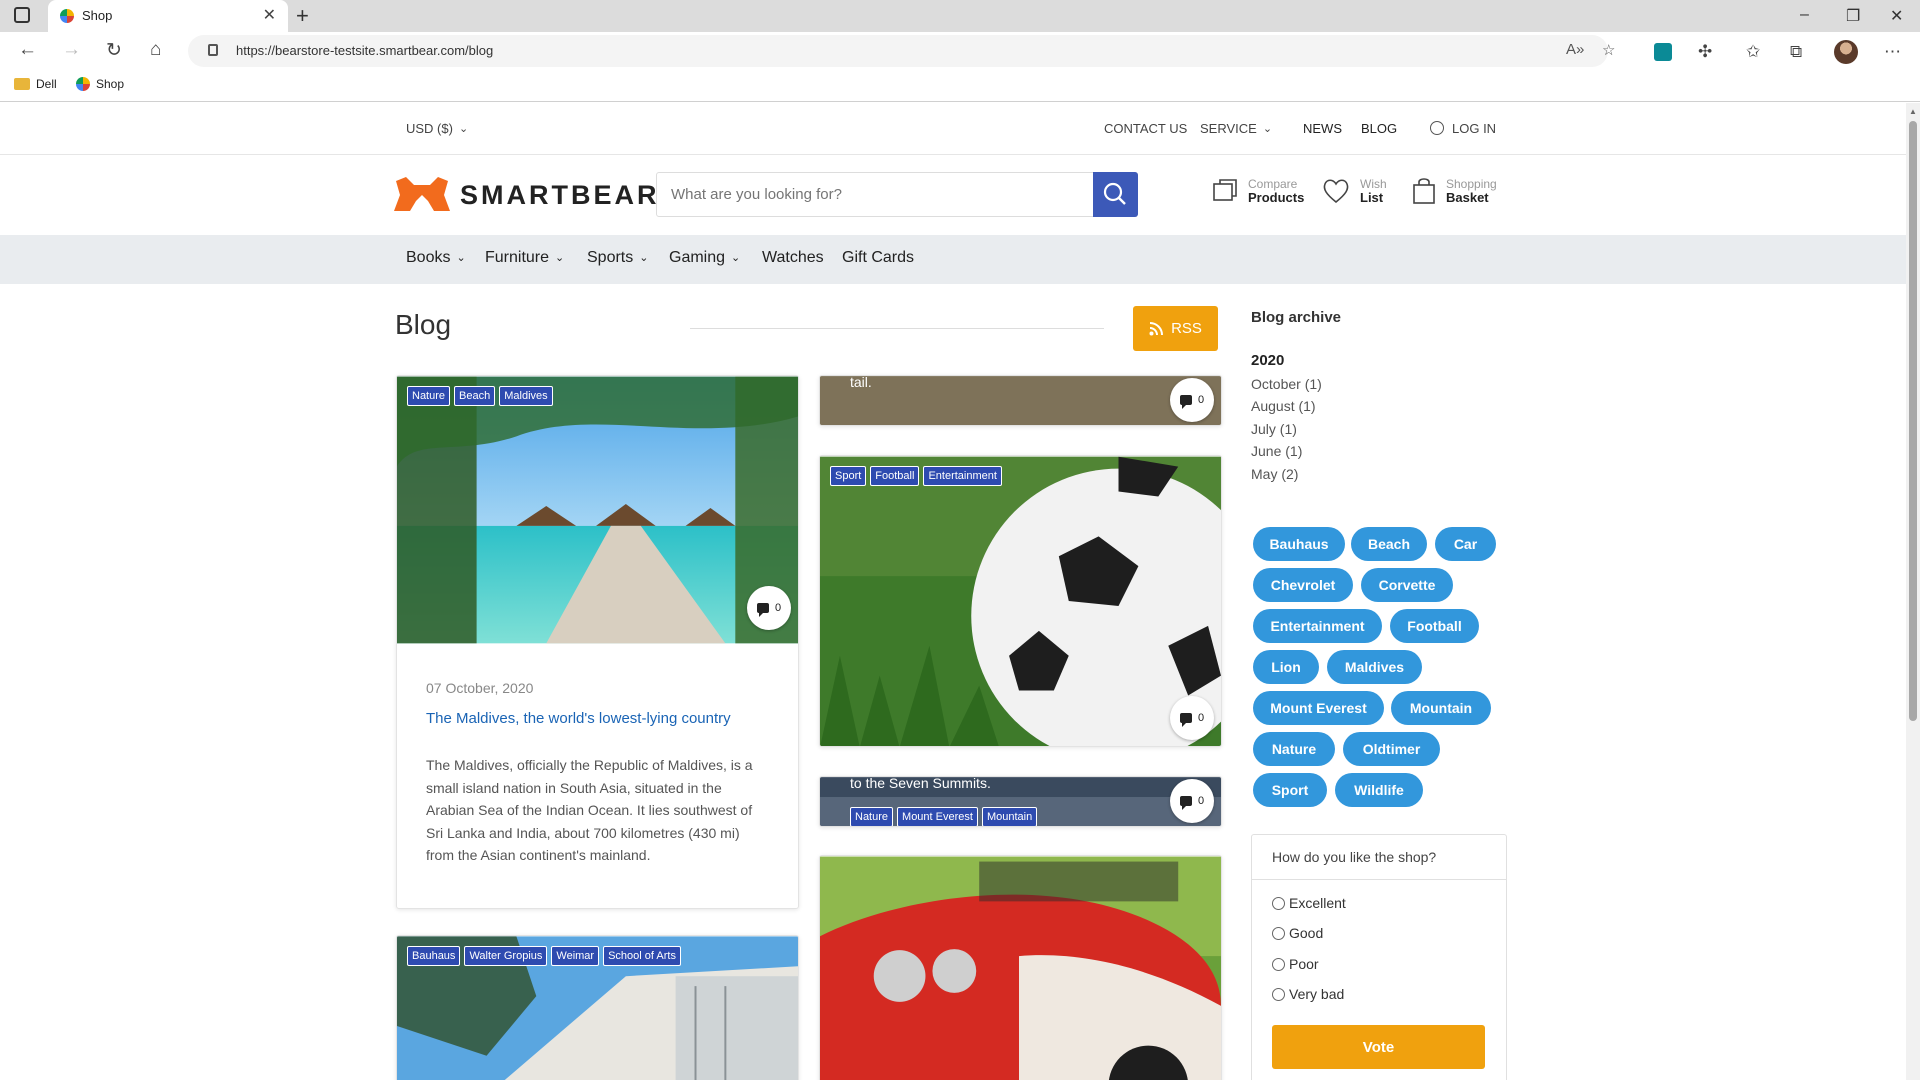  I want to click on currency-selector: USD ($) ⌄, so click(437, 128).